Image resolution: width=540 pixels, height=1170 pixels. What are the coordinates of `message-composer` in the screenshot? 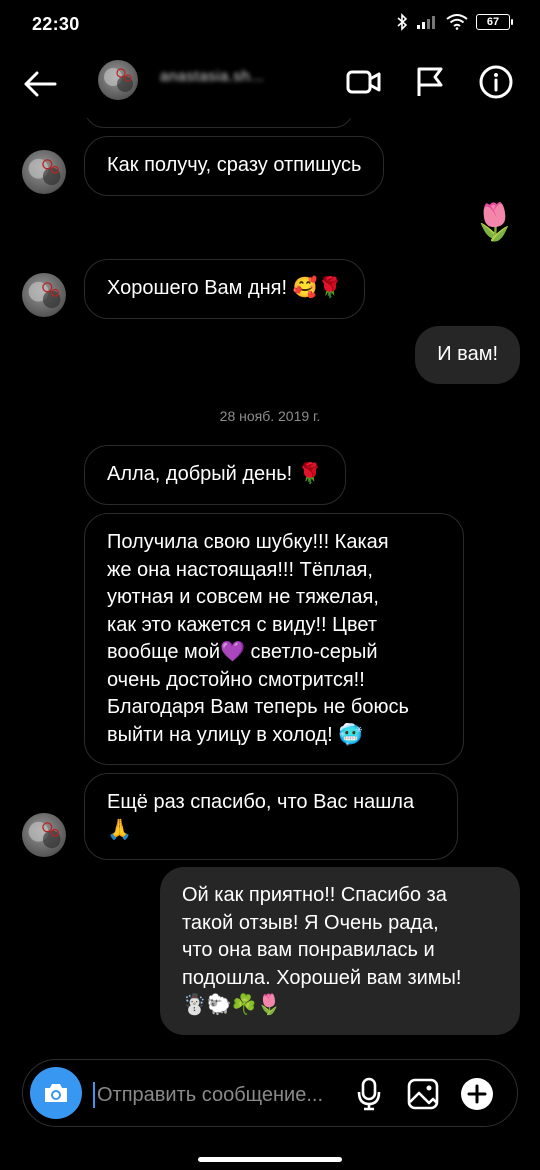 It's located at (270, 1093).